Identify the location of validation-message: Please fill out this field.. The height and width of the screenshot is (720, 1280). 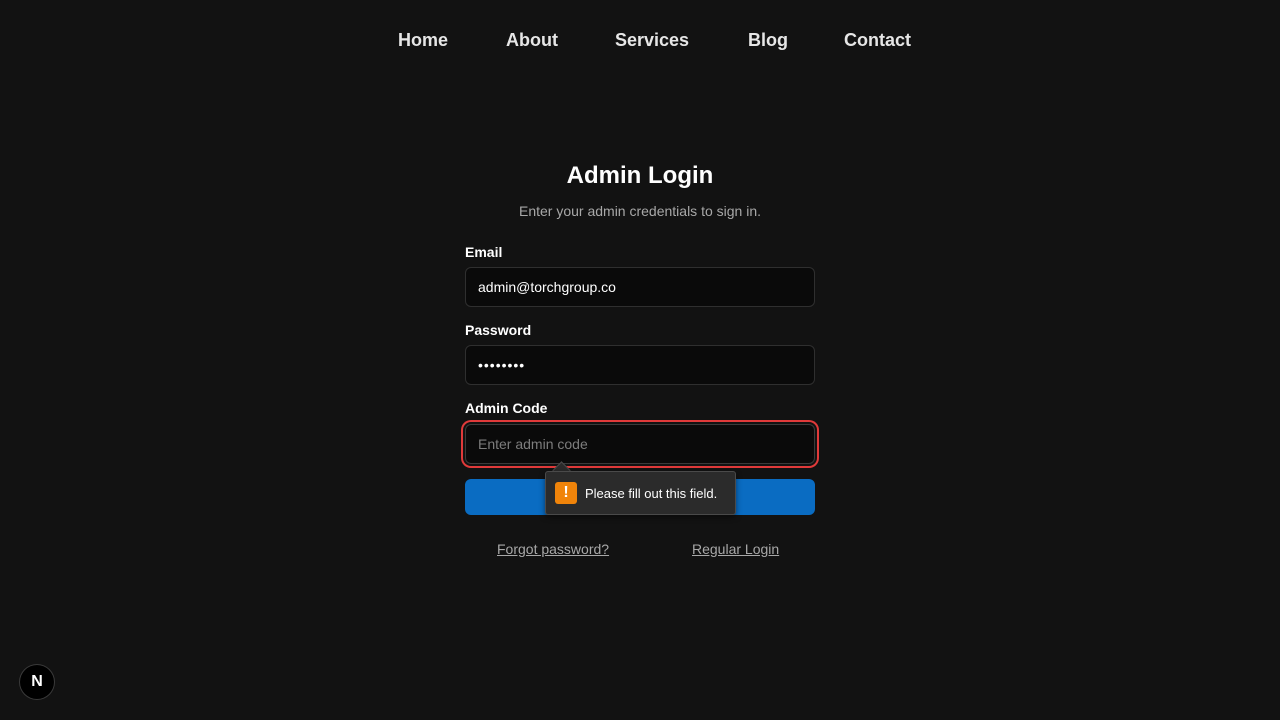
(651, 493).